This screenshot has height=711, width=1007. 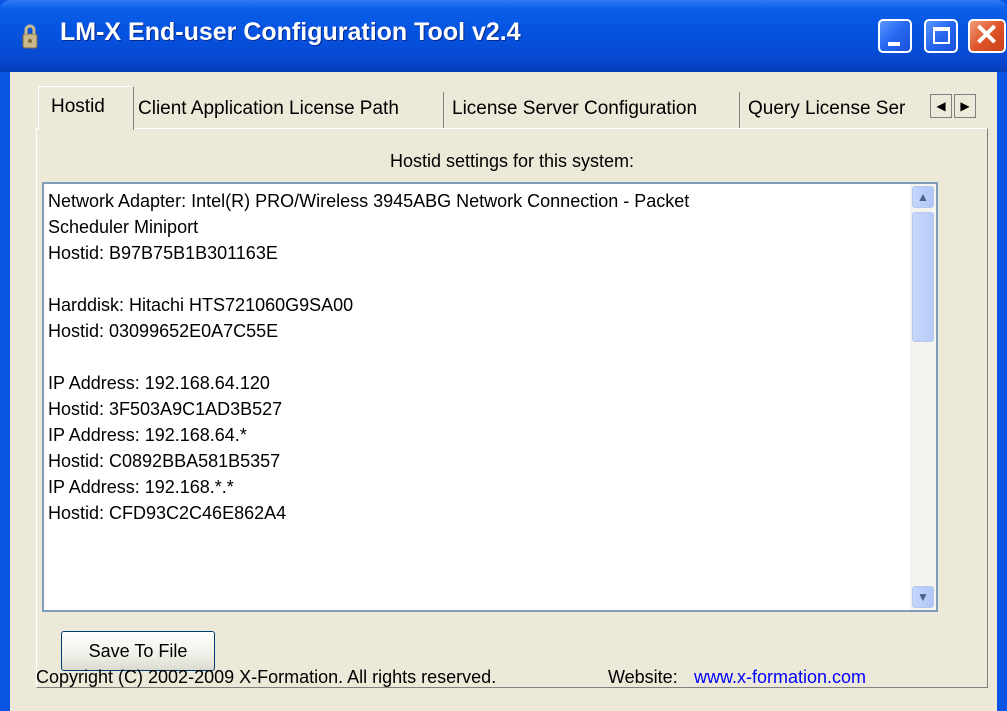 What do you see at coordinates (923, 397) in the screenshot?
I see `vertical-scrollbar: ▲ ▼` at bounding box center [923, 397].